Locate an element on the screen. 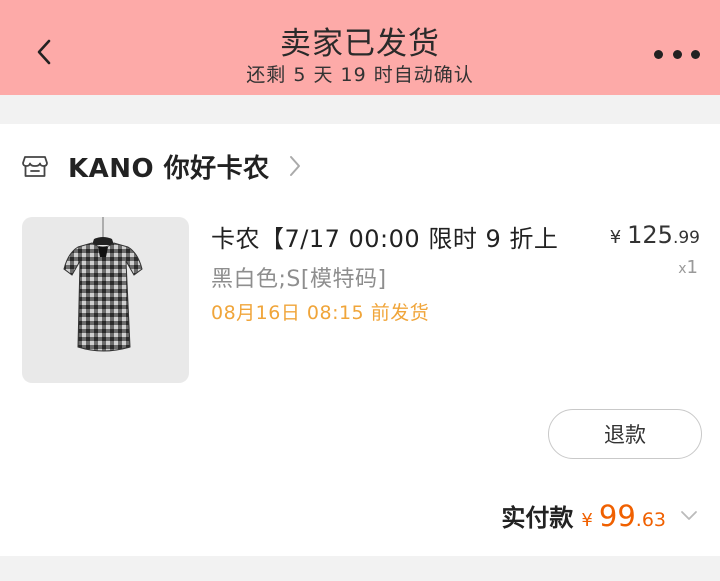  chevron-right-icon is located at coordinates (294, 166).